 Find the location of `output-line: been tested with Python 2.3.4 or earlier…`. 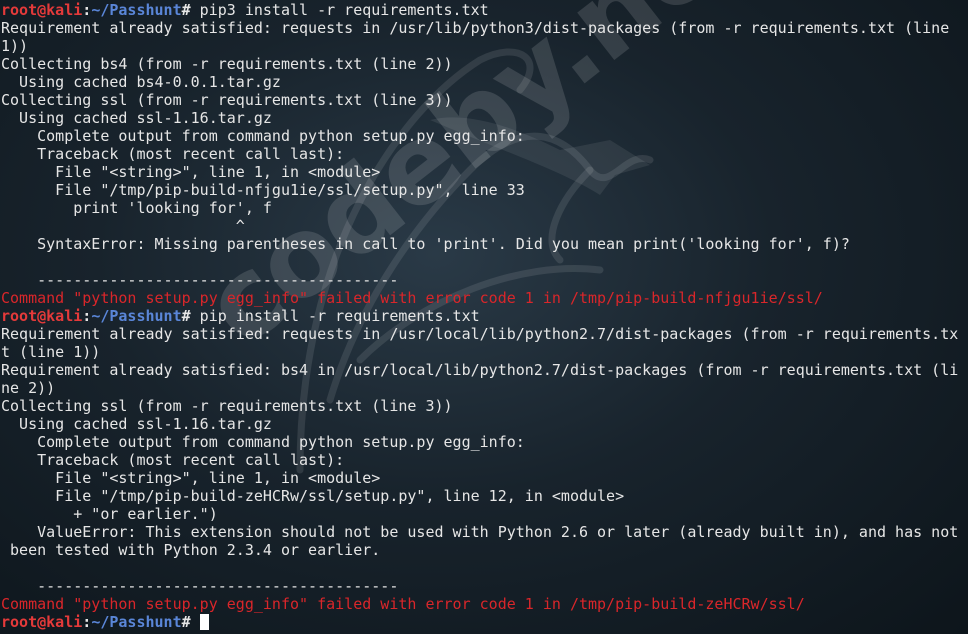

output-line: been tested with Python 2.3.4 or earlier… is located at coordinates (191, 550).